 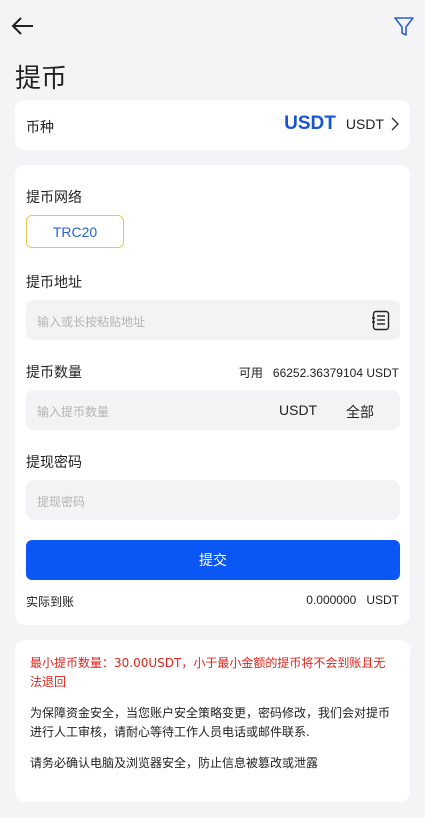 What do you see at coordinates (208, 672) in the screenshot?
I see `min-withdraw-warning: 最小提币数量：30.00USDT，小于最小金额的提币将不会到账且无法退回` at bounding box center [208, 672].